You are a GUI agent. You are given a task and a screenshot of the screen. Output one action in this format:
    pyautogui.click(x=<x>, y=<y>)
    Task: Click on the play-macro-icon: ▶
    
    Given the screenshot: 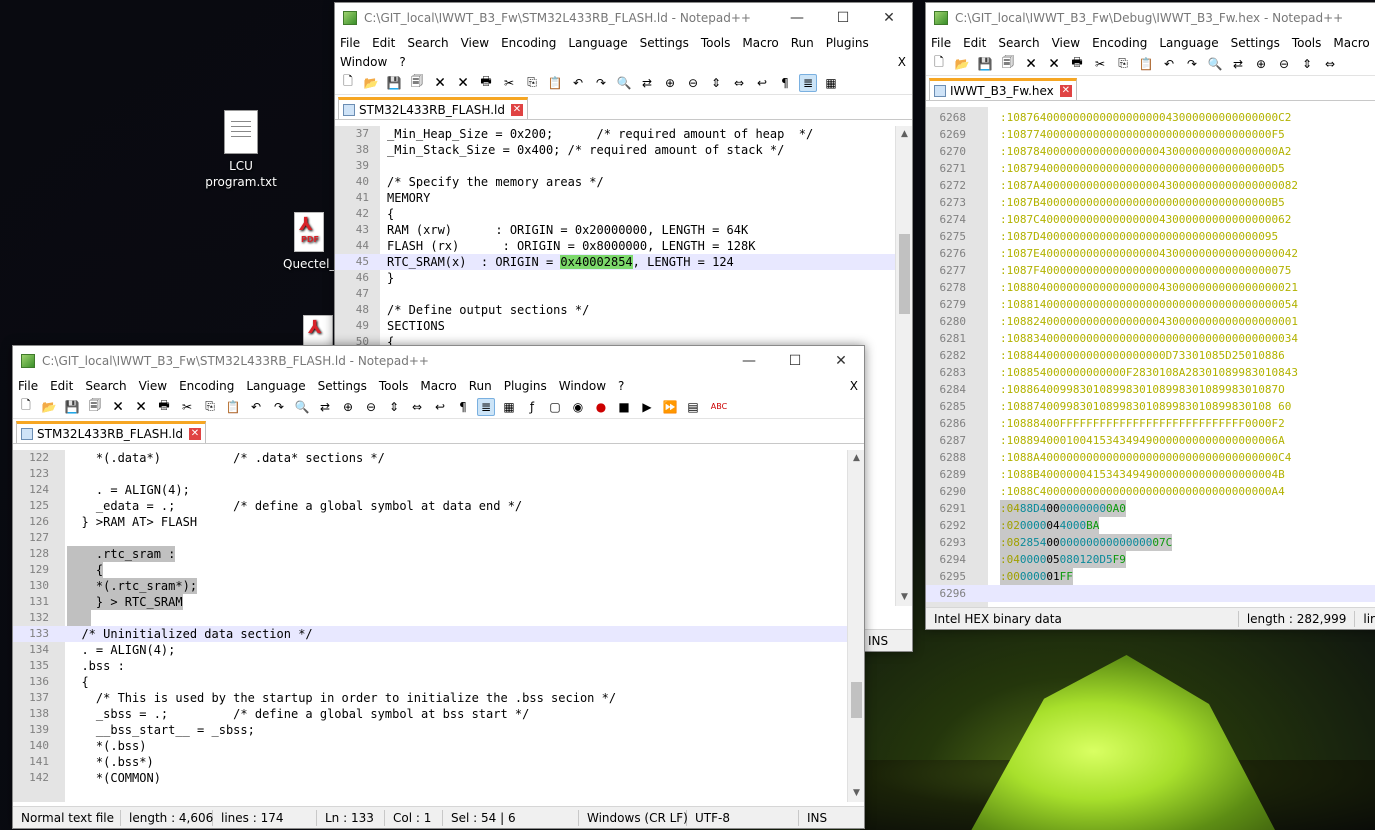 What is the action you would take?
    pyautogui.click(x=647, y=407)
    